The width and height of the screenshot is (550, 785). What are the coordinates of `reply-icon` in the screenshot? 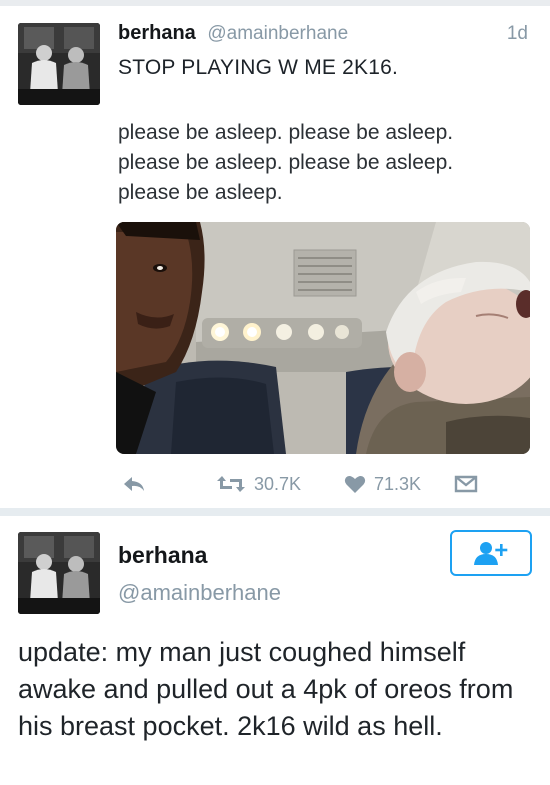 It's located at (134, 484).